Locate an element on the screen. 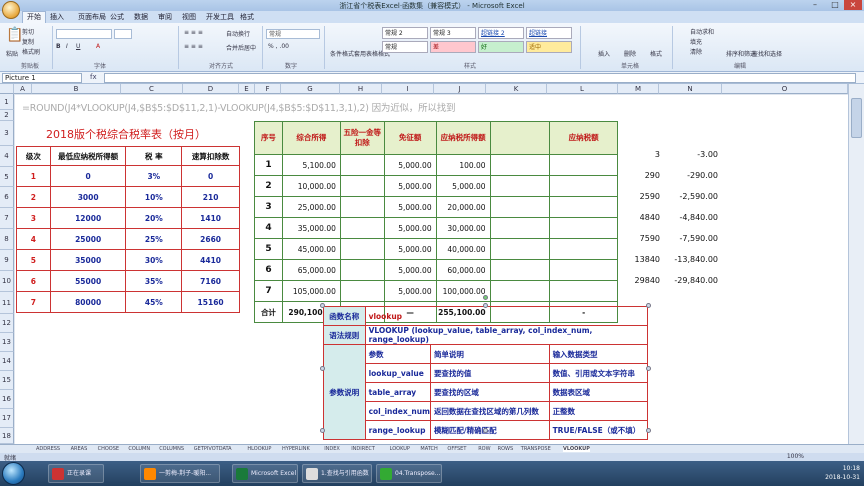 Image resolution: width=864 pixels, height=486 pixels. tab-format: 格式 is located at coordinates (247, 17).